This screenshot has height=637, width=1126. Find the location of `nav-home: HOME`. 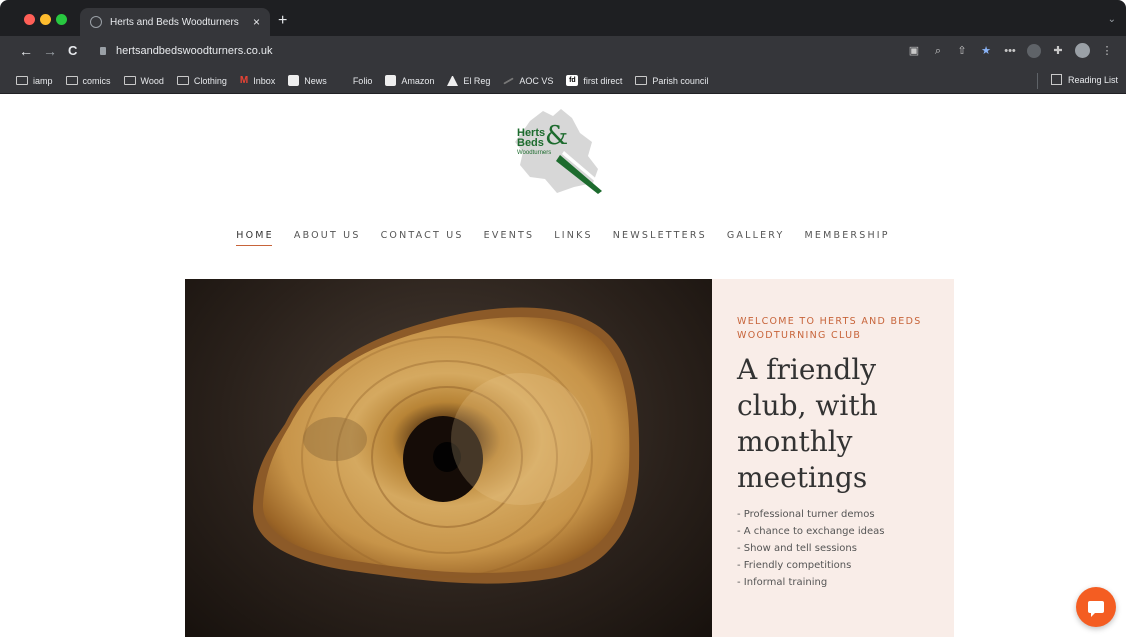

nav-home: HOME is located at coordinates (255, 238).